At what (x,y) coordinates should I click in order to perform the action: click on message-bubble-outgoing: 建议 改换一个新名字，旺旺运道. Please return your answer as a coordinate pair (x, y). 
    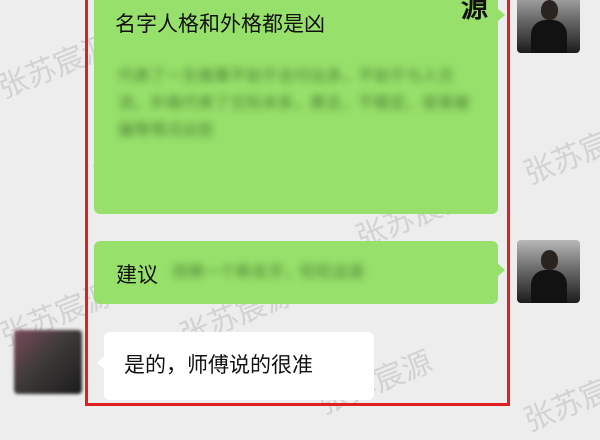
    Looking at the image, I should click on (299, 272).